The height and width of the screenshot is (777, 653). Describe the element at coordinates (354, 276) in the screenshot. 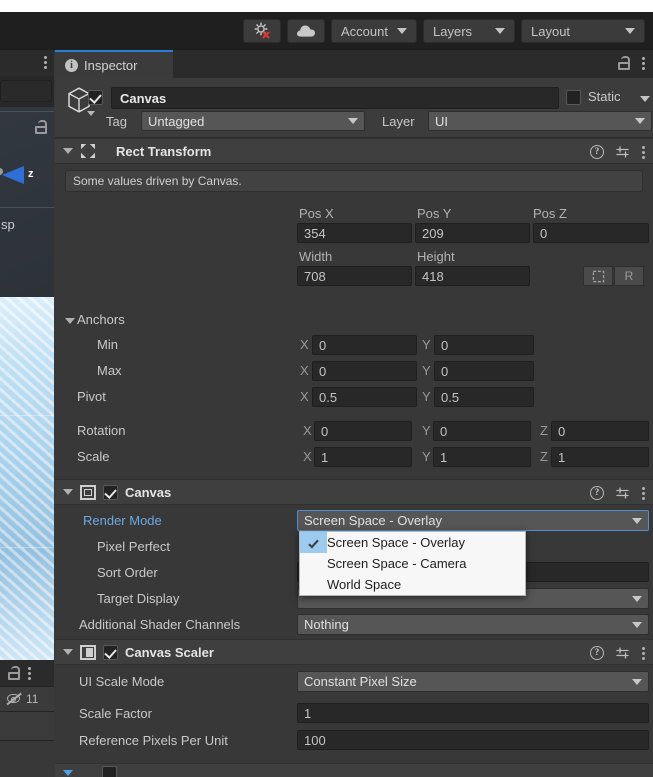

I see `width-field: 708` at that location.